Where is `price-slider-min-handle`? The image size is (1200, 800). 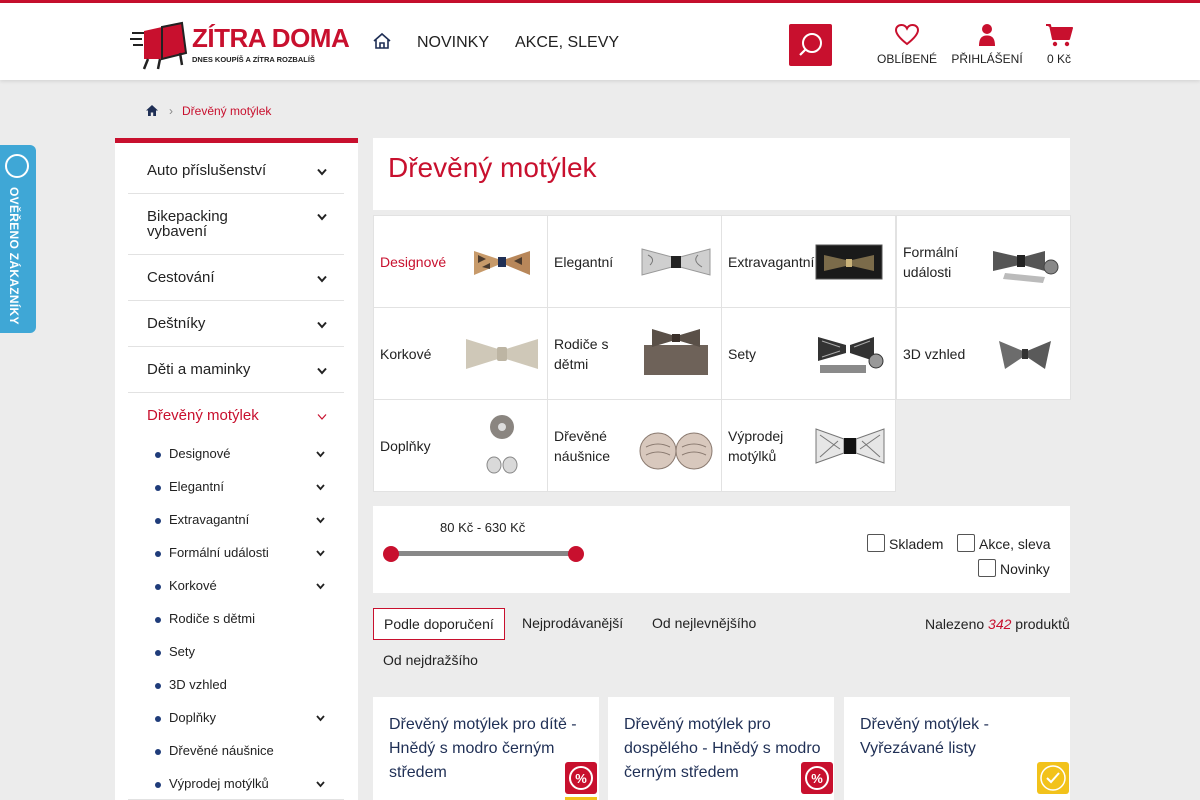 price-slider-min-handle is located at coordinates (391, 554).